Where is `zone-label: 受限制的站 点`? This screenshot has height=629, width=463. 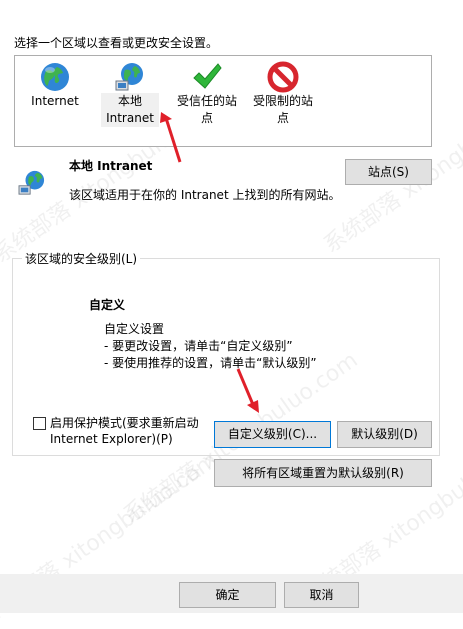
zone-label: 受限制的站 点 is located at coordinates (282, 109).